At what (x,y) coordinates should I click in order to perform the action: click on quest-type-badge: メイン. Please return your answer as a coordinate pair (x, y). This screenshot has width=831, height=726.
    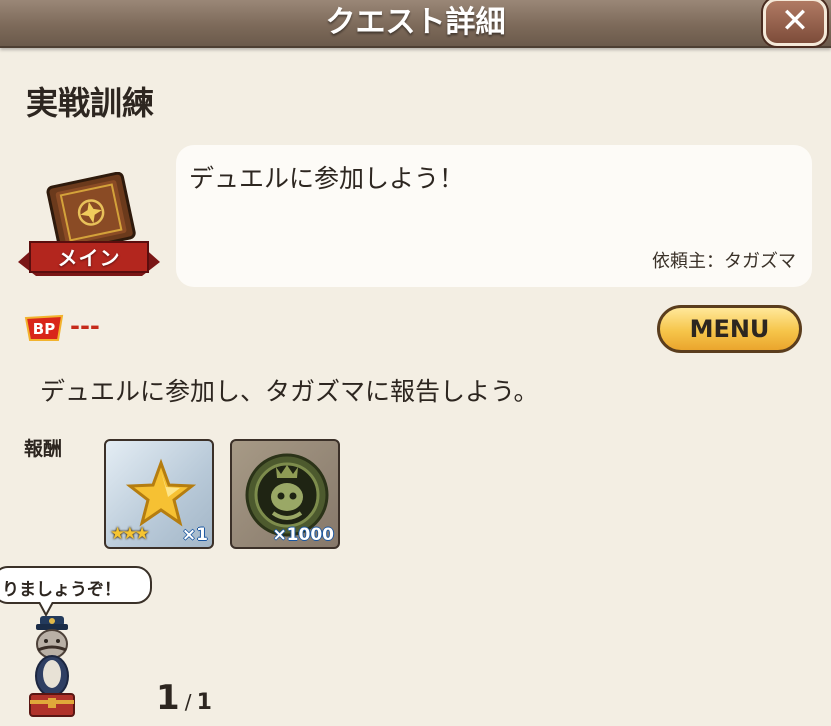
    Looking at the image, I should click on (89, 258).